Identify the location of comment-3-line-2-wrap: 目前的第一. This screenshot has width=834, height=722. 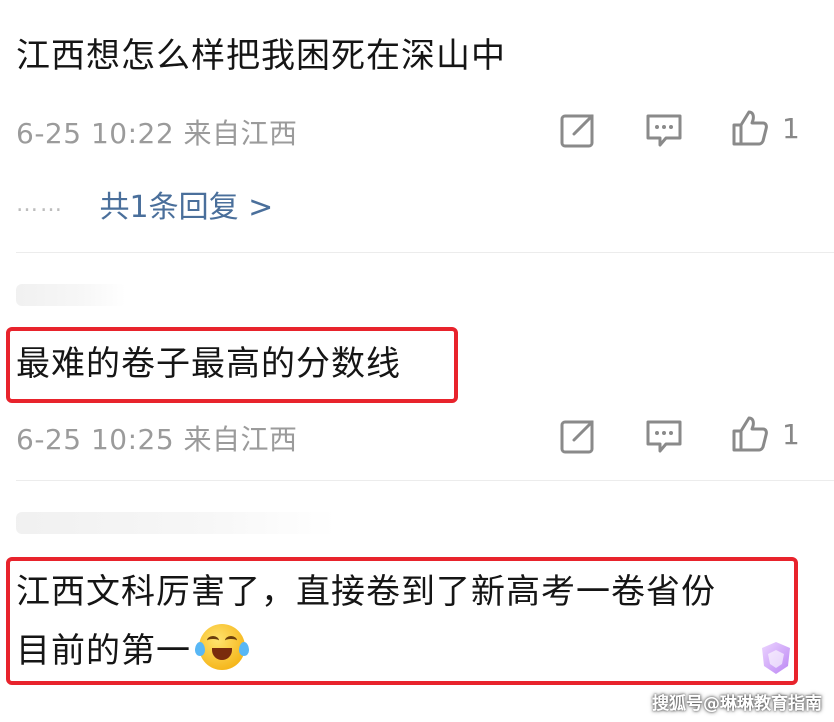
(132, 649).